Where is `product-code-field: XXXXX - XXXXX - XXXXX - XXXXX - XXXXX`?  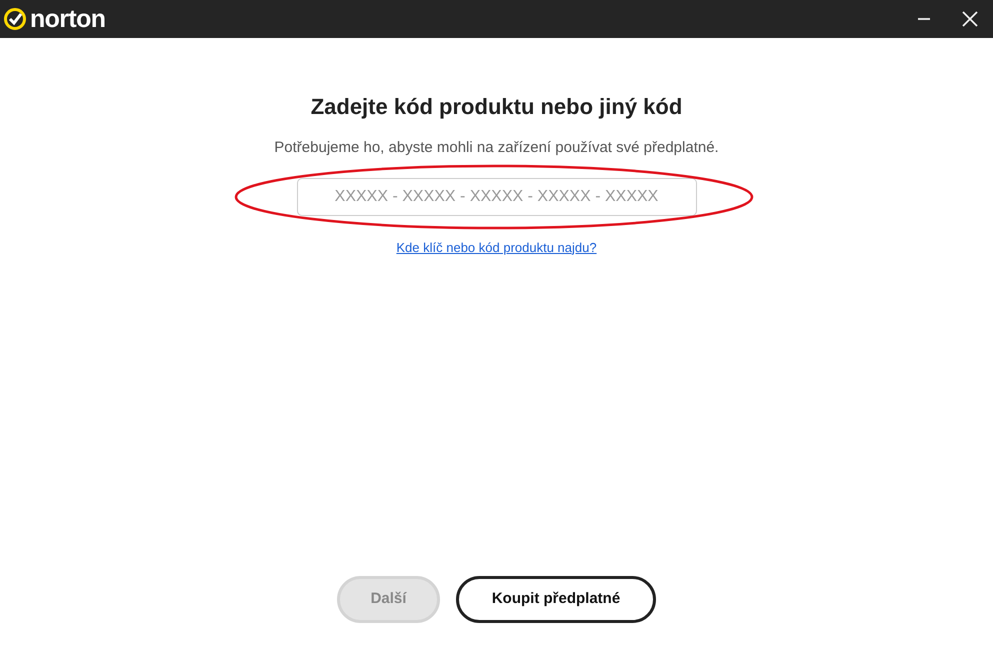 product-code-field: XXXXX - XXXXX - XXXXX - XXXXX - XXXXX is located at coordinates (496, 197).